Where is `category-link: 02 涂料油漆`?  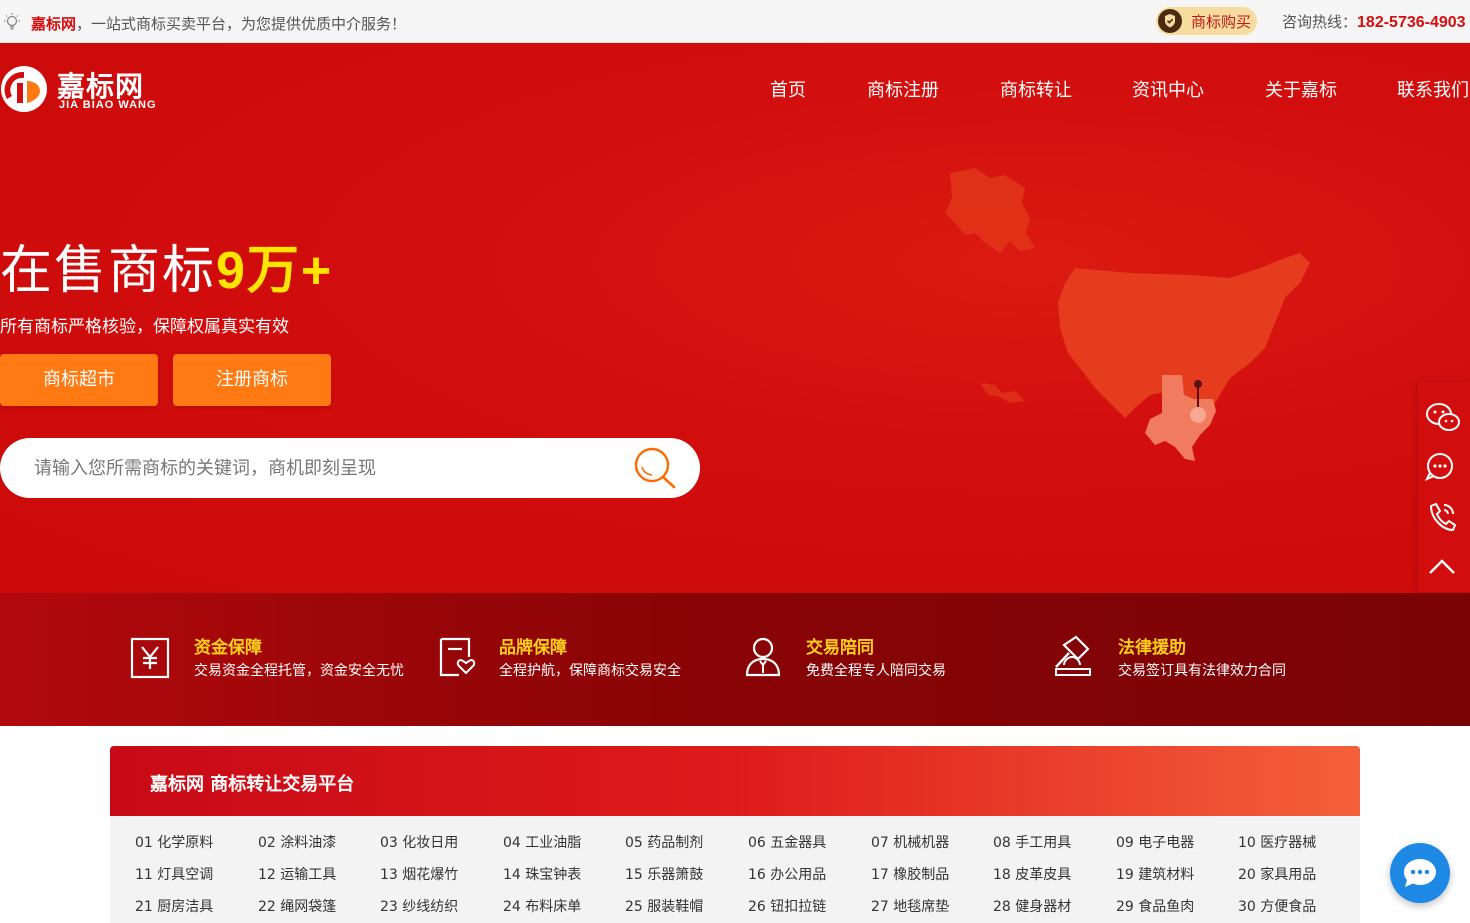 category-link: 02 涂料油漆 is located at coordinates (297, 842).